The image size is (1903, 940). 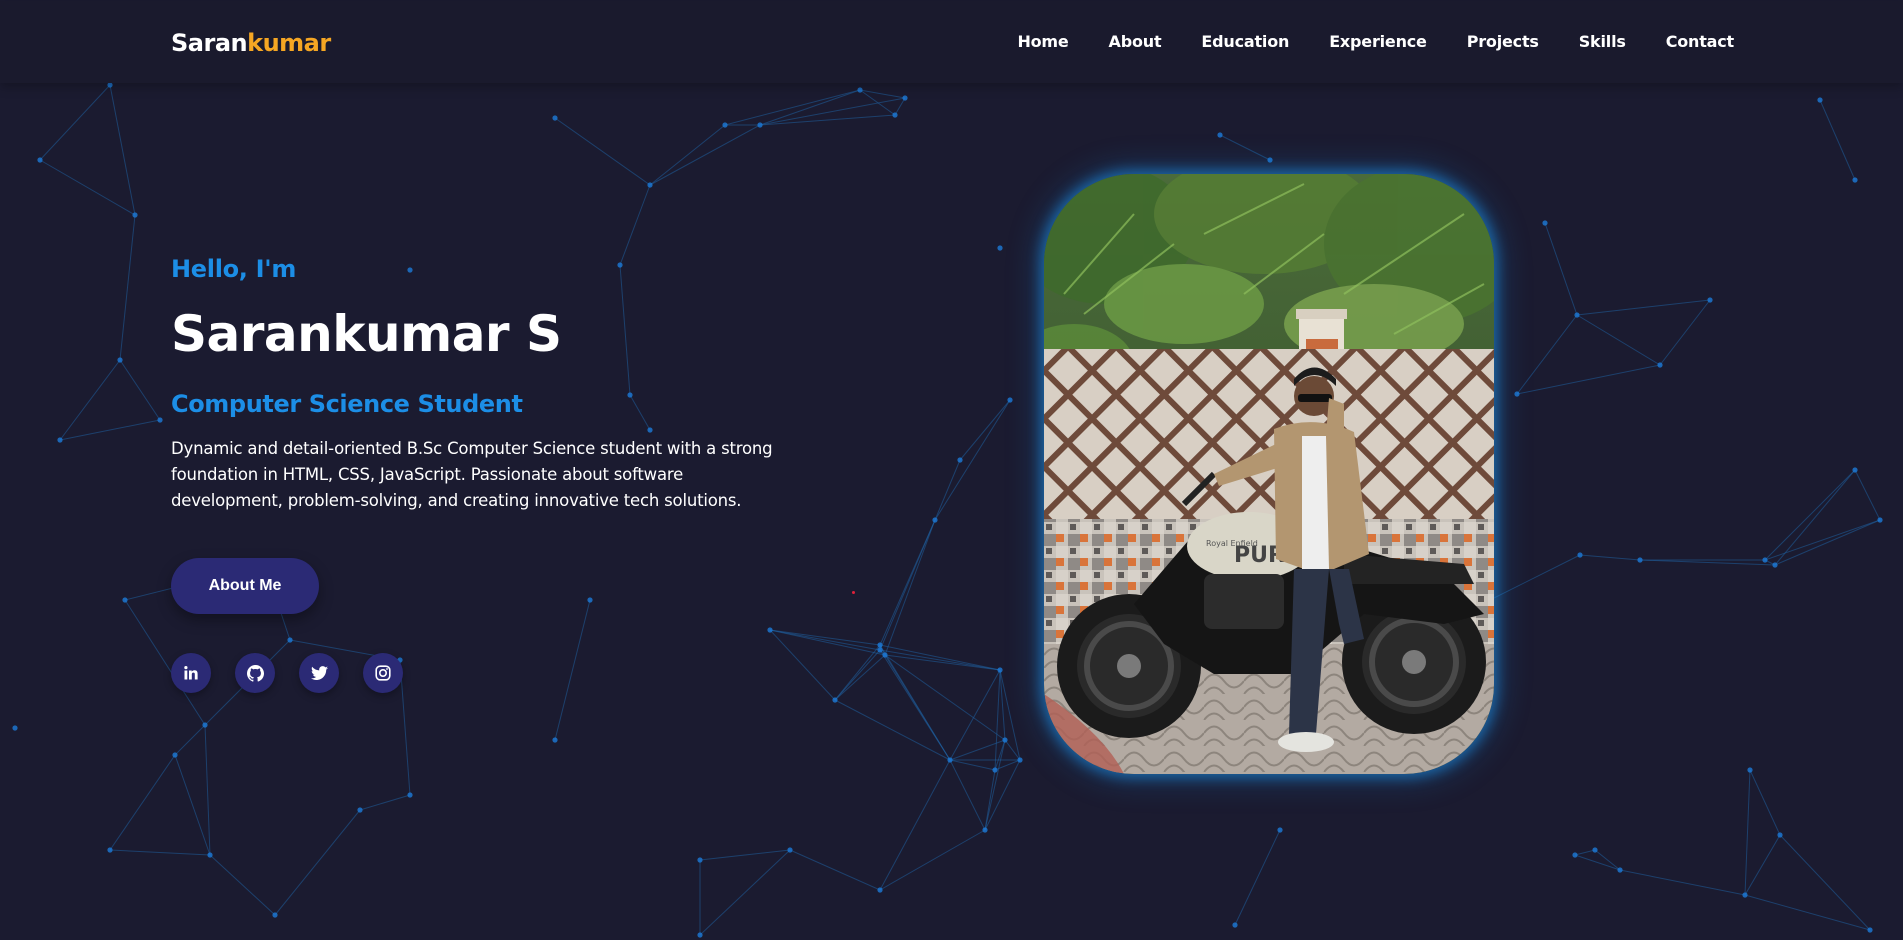 I want to click on nav-about: About, so click(x=1135, y=41).